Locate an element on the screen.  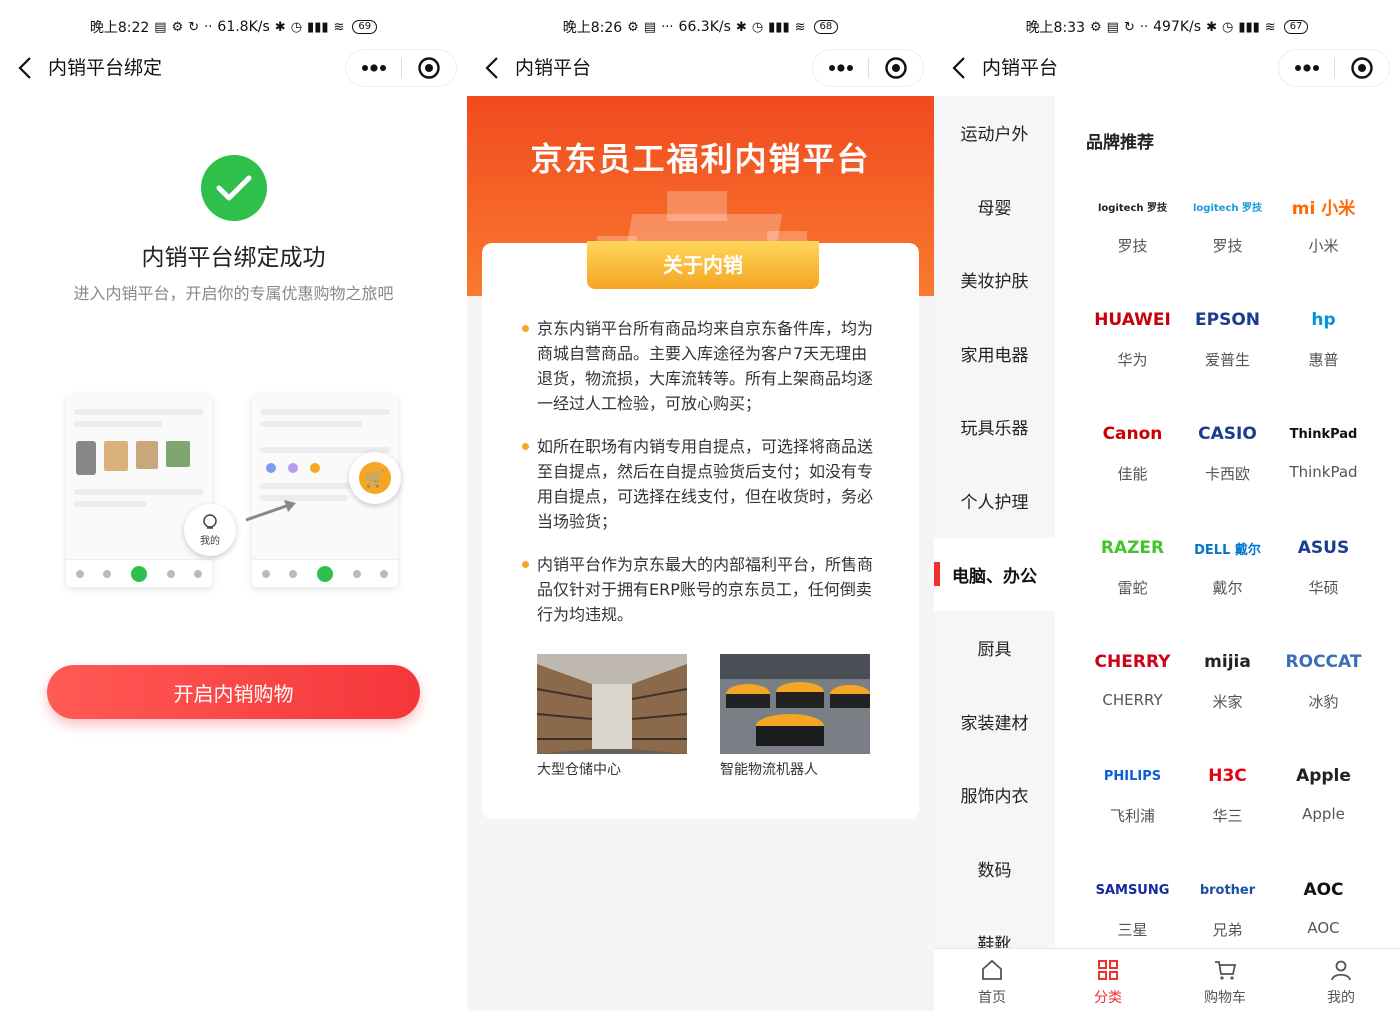
category-item: 母婴 is located at coordinates (994, 206).